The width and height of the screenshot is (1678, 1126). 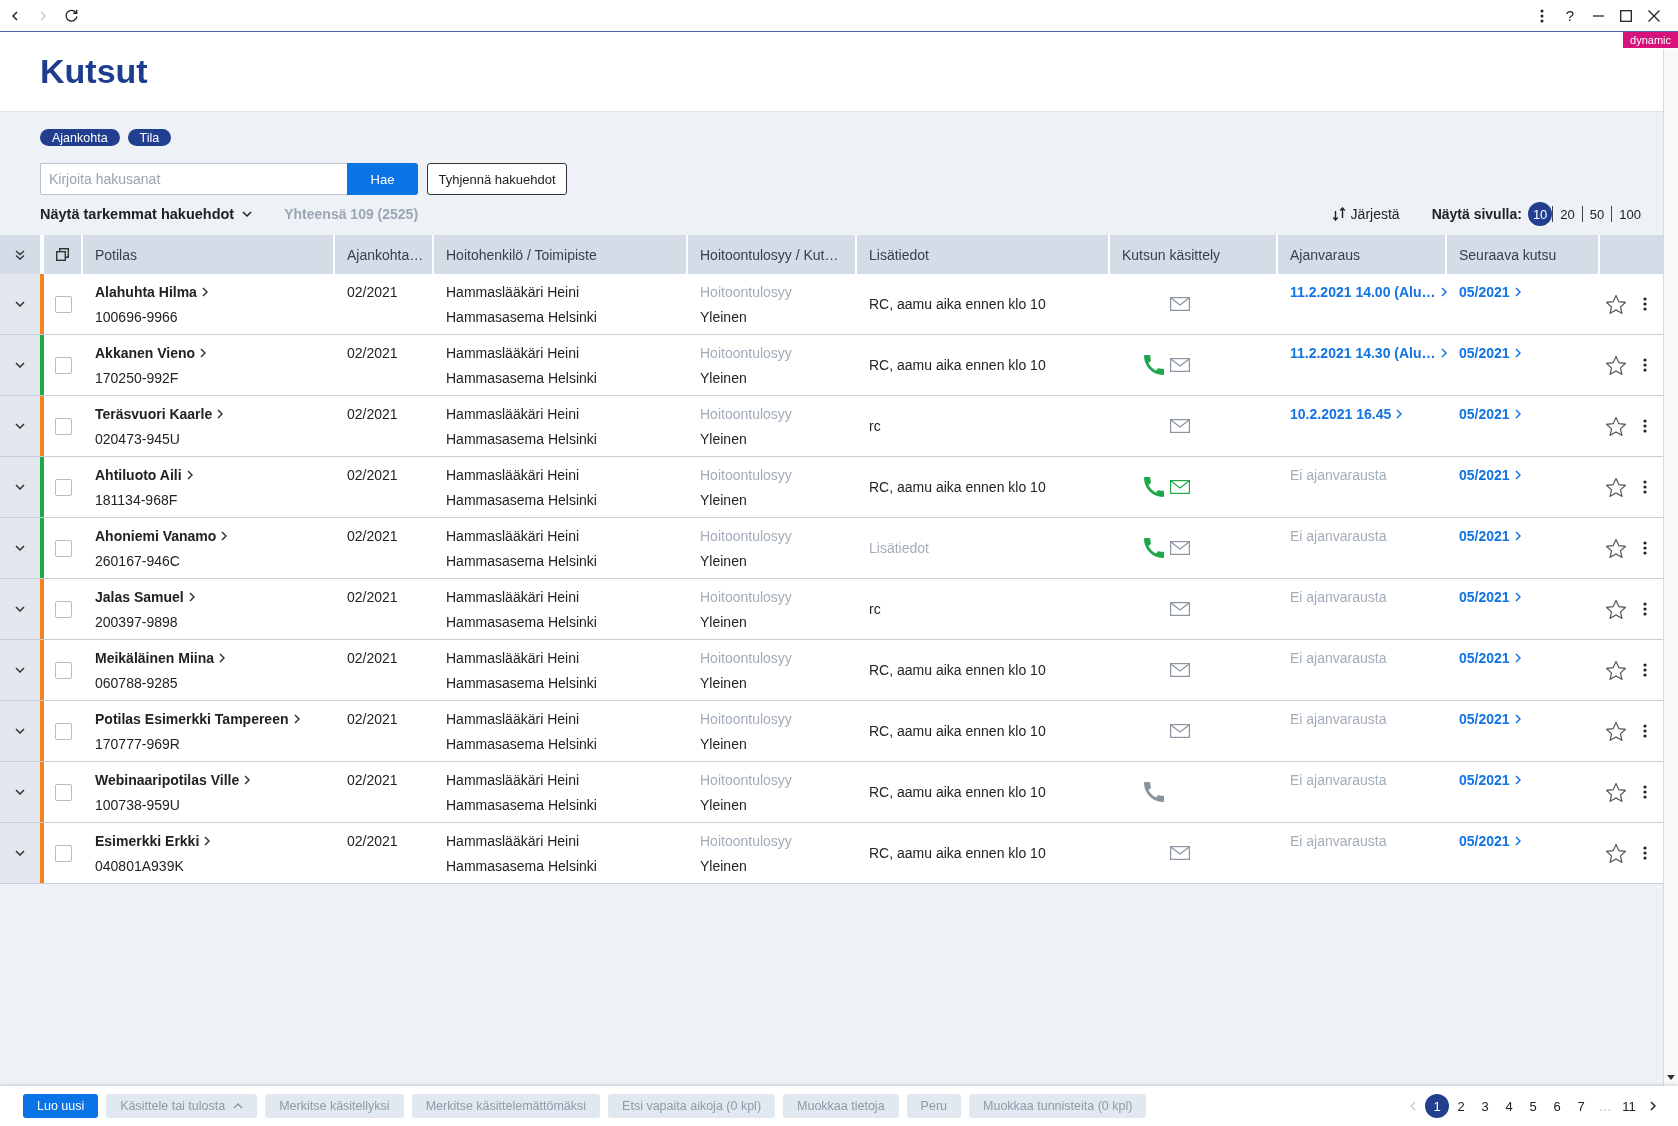 What do you see at coordinates (80, 137) in the screenshot?
I see `filter-chip: Ajankohta` at bounding box center [80, 137].